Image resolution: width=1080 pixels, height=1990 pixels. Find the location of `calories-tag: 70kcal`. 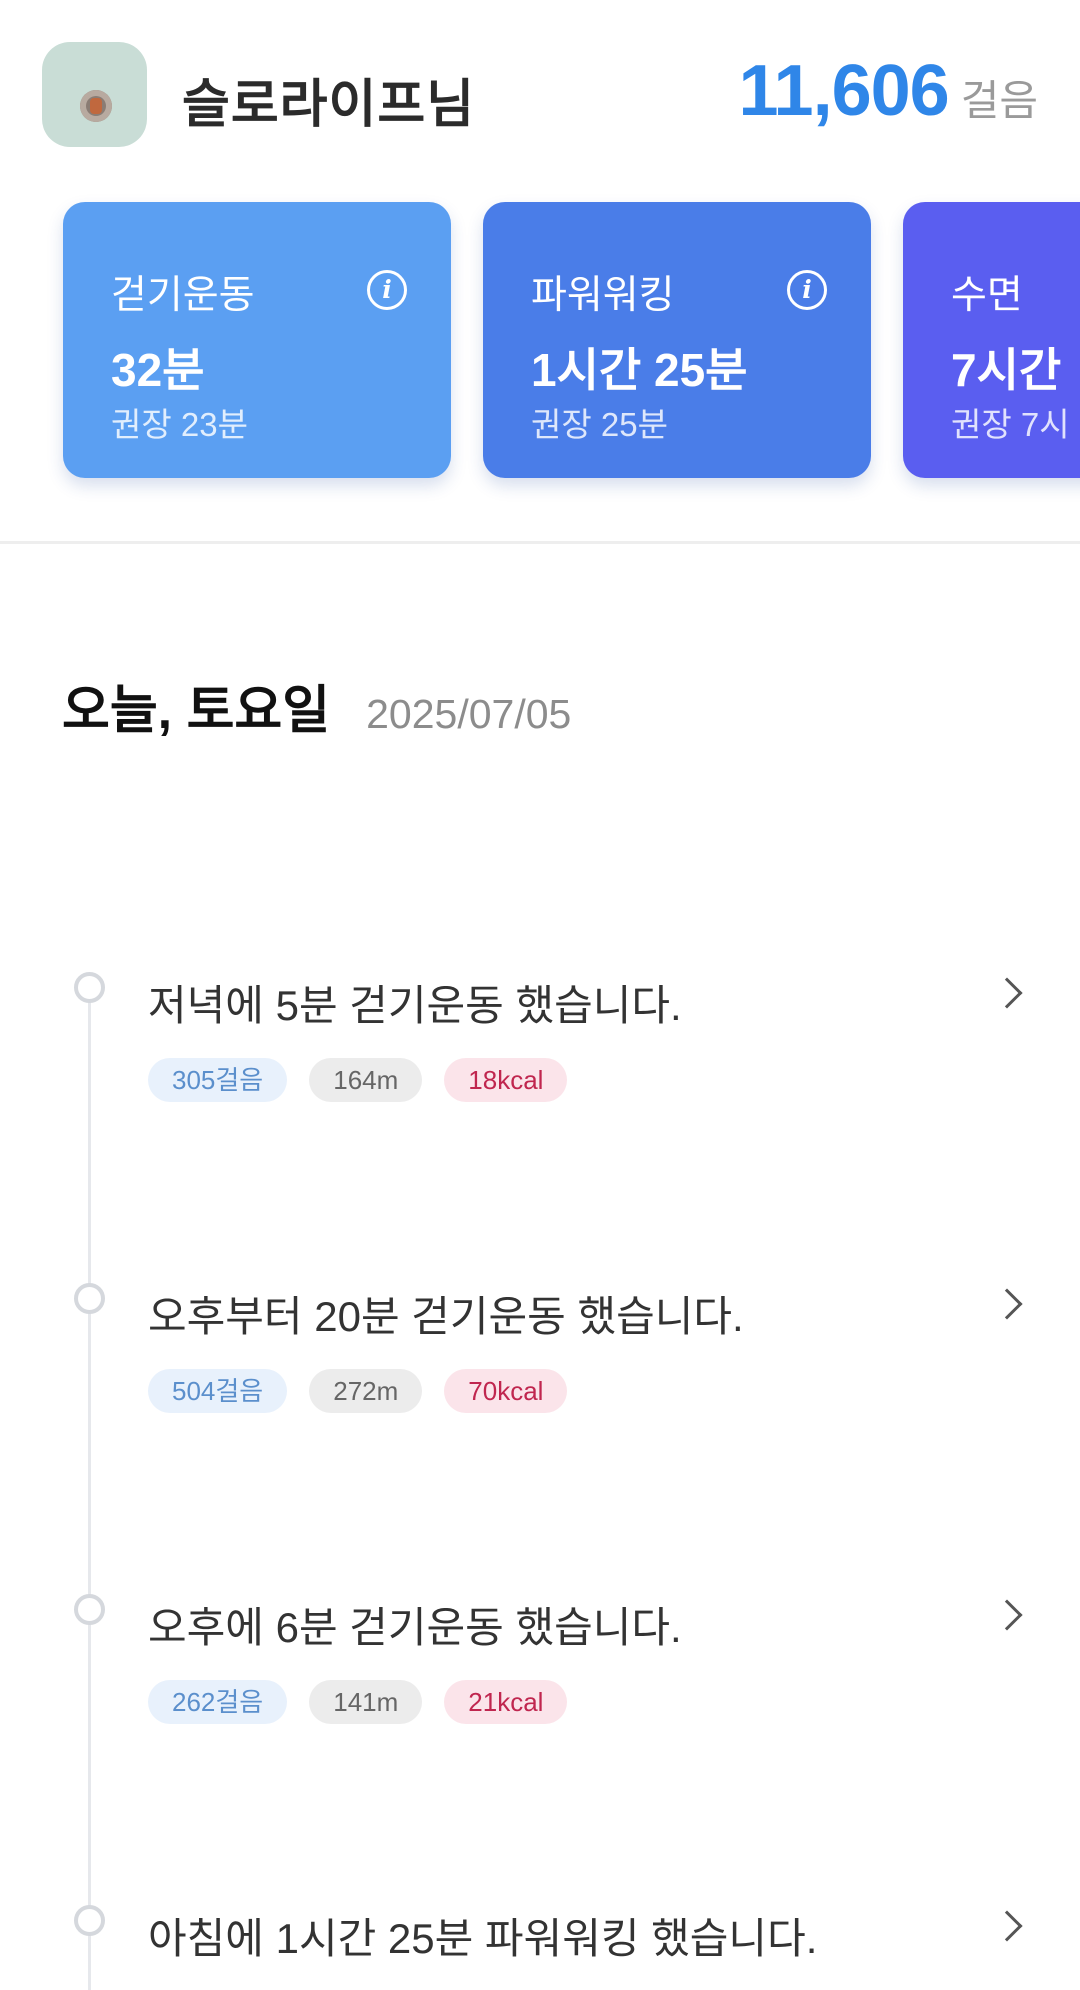

calories-tag: 70kcal is located at coordinates (506, 1391).